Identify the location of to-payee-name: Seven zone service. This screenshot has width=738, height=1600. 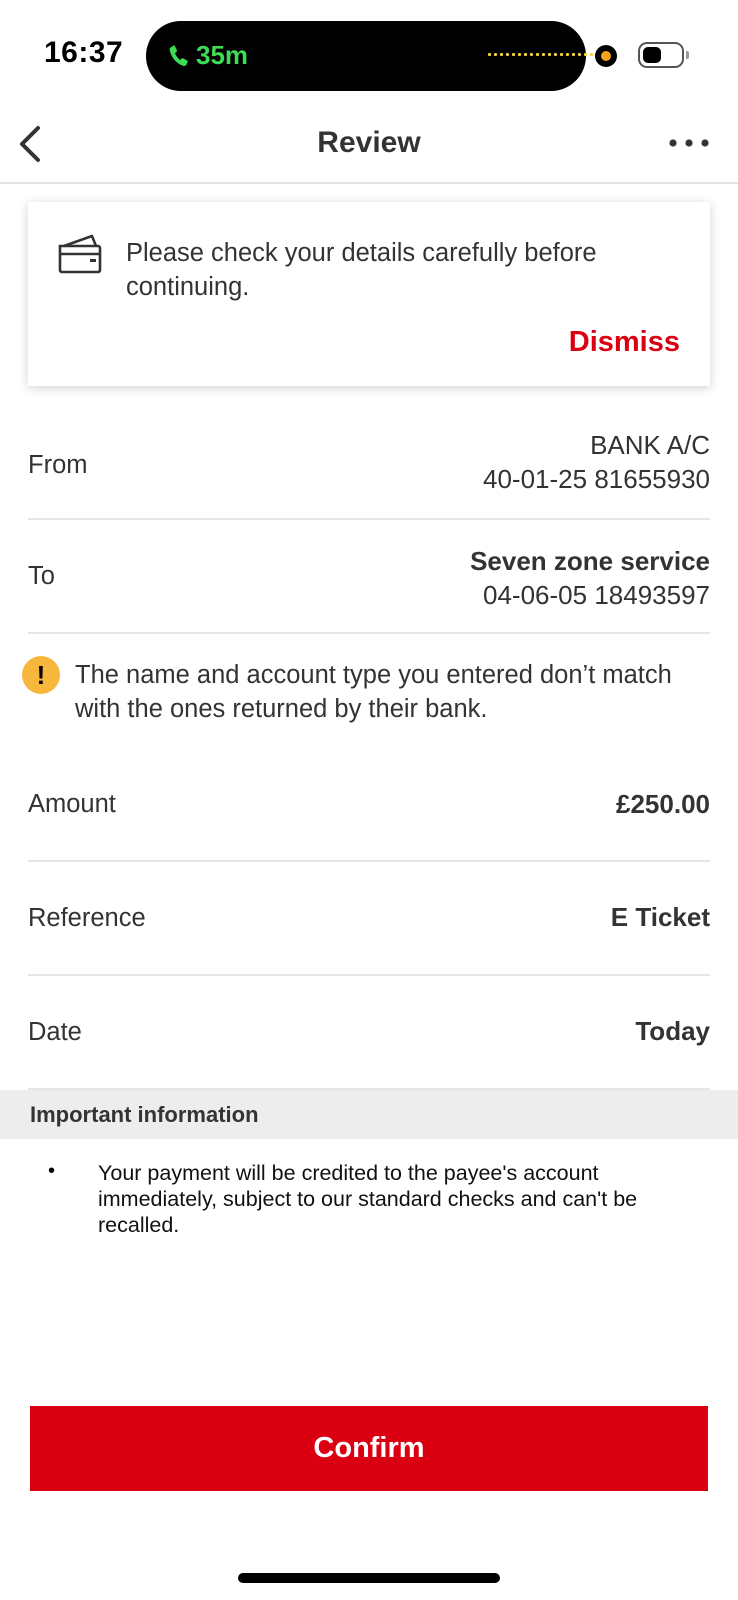
(590, 561).